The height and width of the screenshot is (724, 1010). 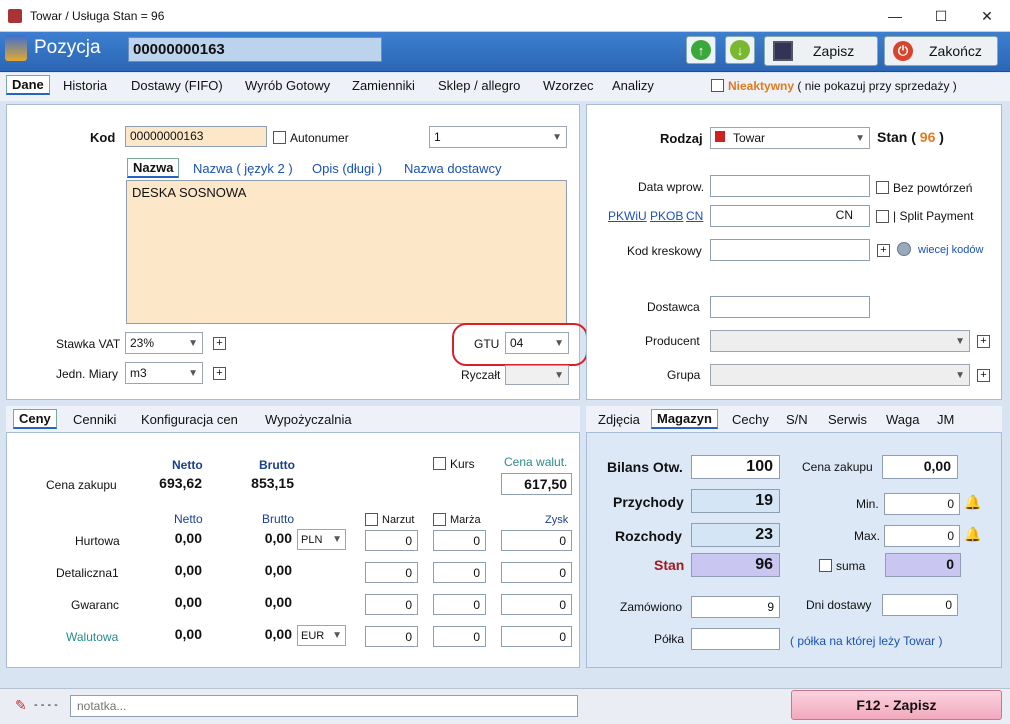 I want to click on cena-walut-input: 617,50, so click(x=536, y=484).